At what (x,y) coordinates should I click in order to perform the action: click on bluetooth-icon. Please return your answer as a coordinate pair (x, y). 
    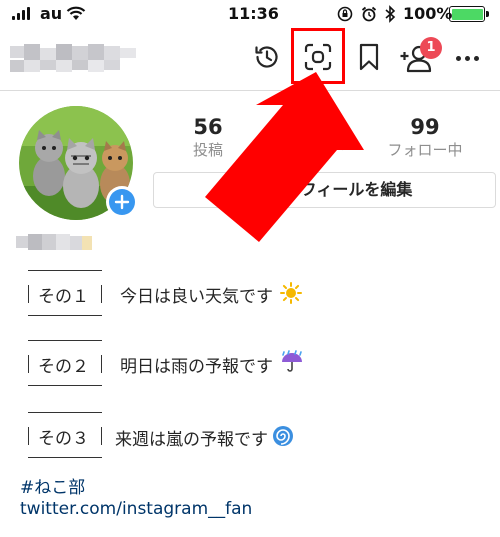
    Looking at the image, I should click on (390, 16).